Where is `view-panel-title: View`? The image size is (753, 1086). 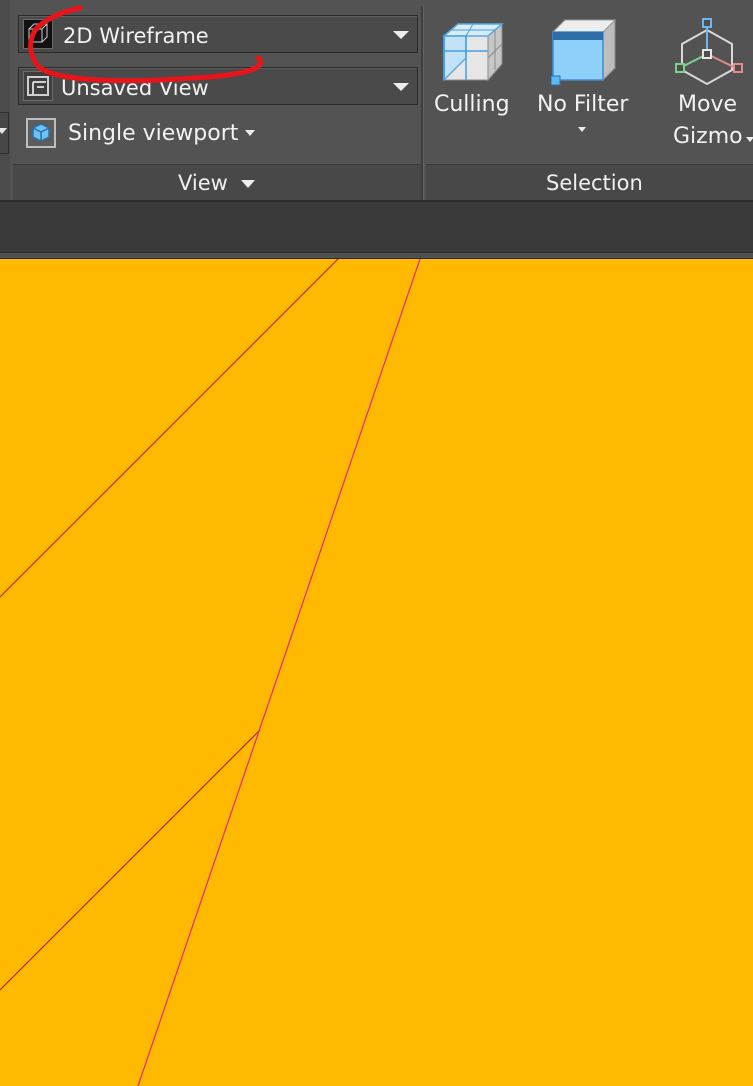
view-panel-title: View is located at coordinates (203, 183).